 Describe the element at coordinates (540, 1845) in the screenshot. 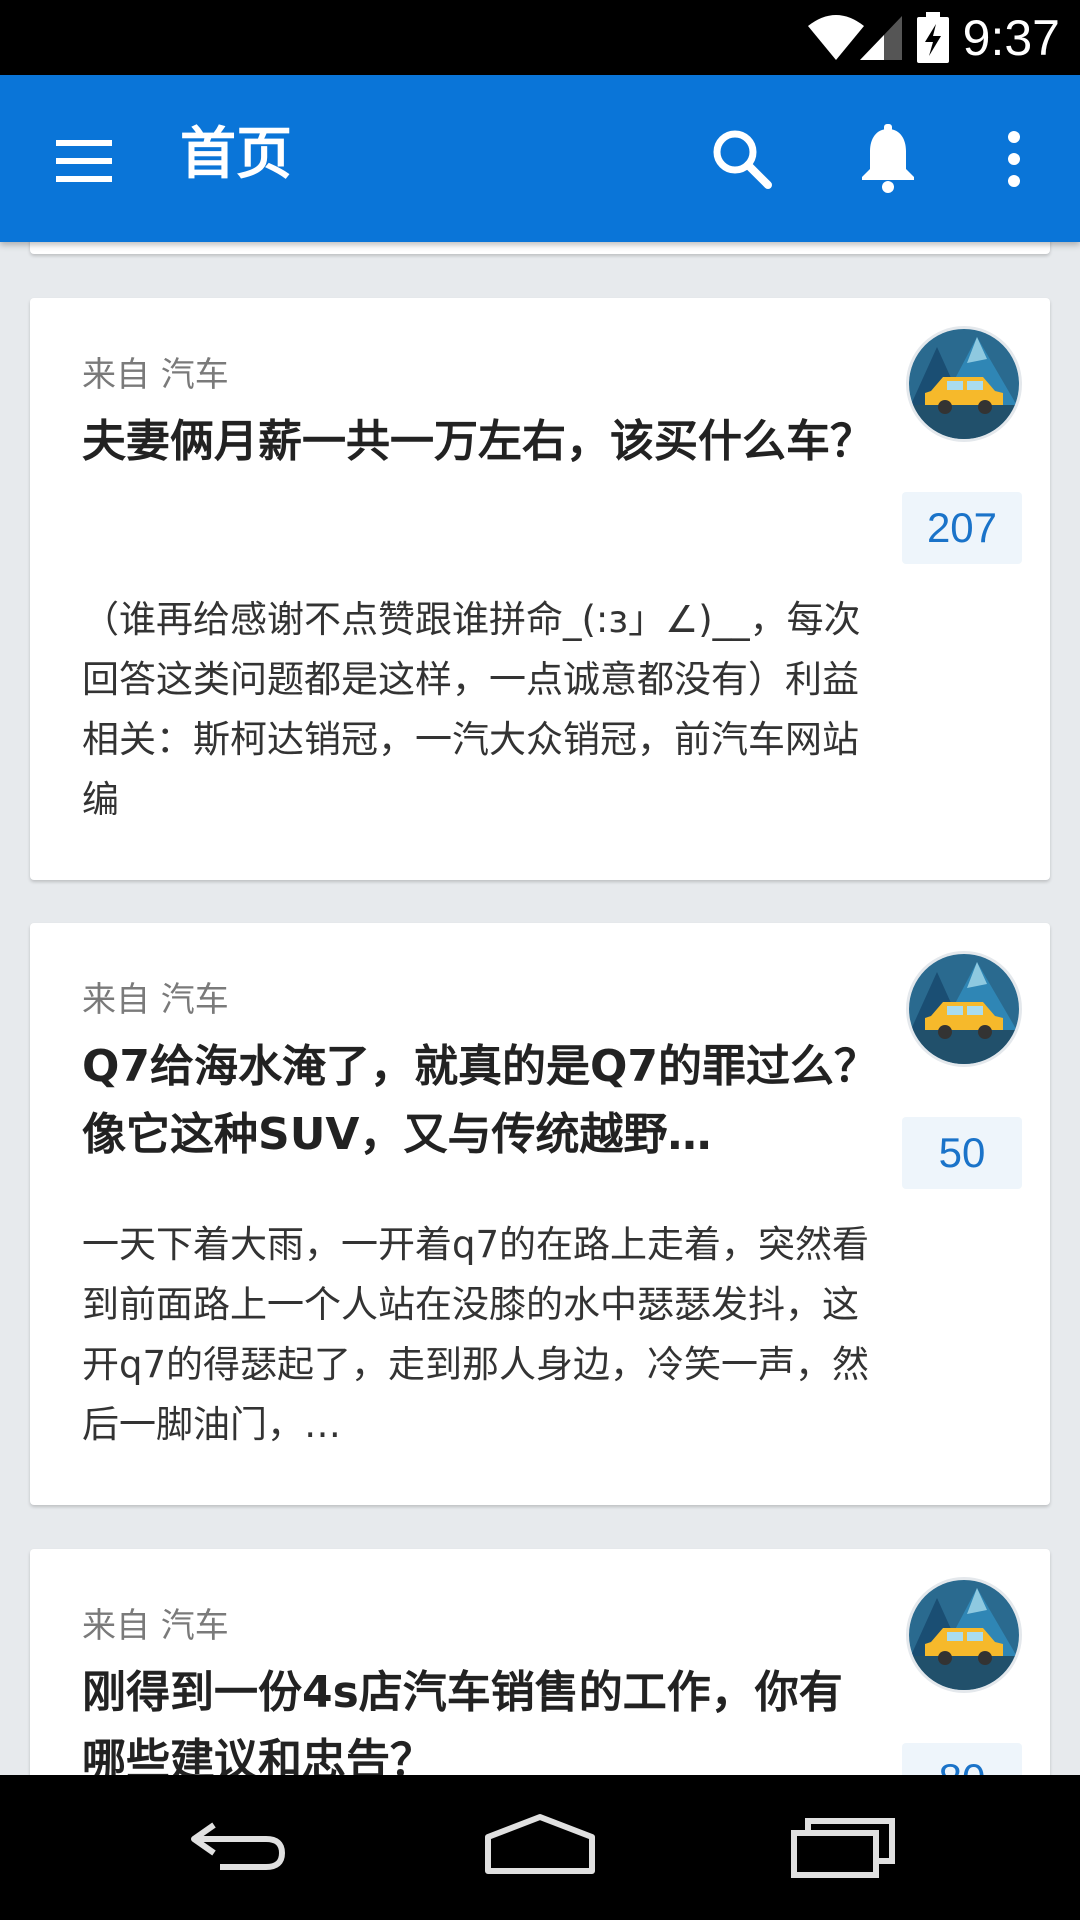

I see `home-icon` at that location.